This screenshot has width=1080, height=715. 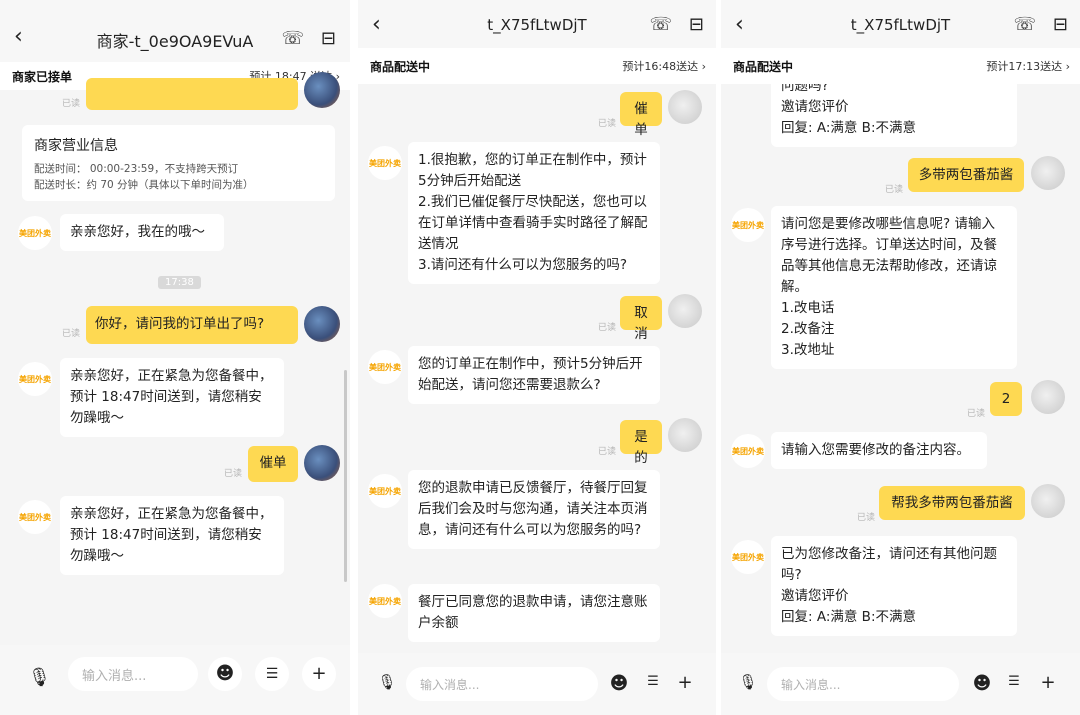 I want to click on message-bubble: 多带两包番茄酱, so click(x=966, y=175).